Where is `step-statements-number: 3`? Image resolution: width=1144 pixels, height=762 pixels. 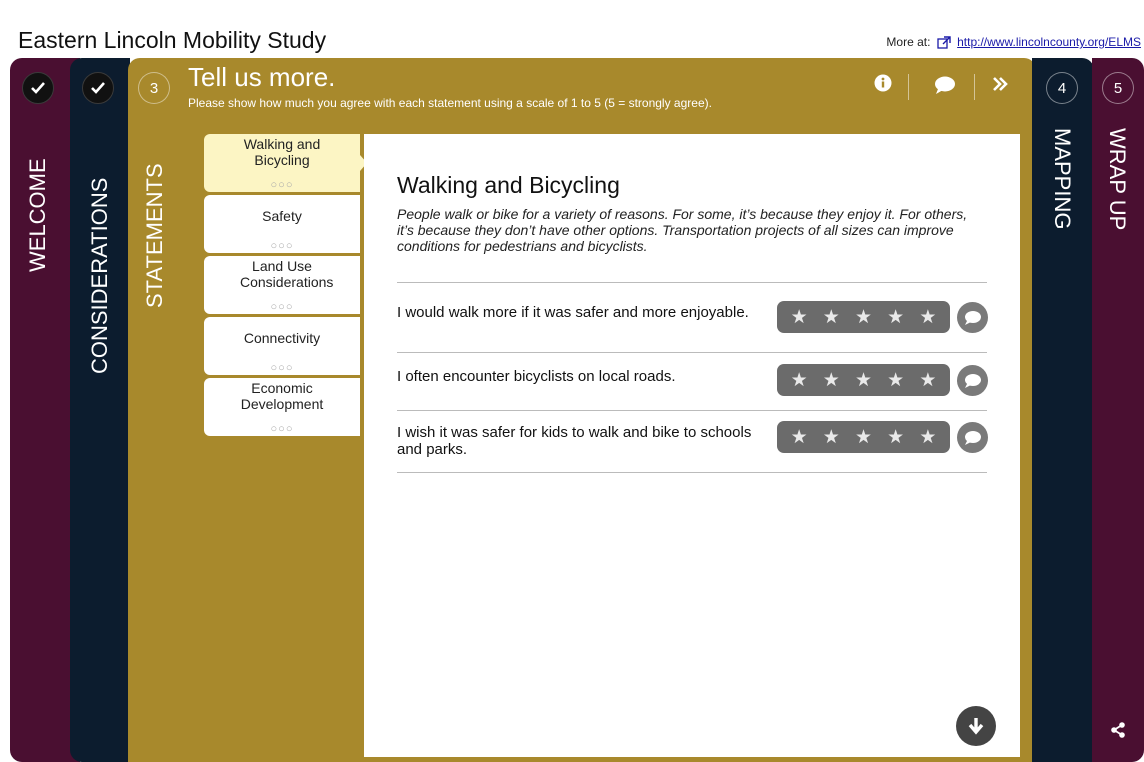
step-statements-number: 3 is located at coordinates (154, 88).